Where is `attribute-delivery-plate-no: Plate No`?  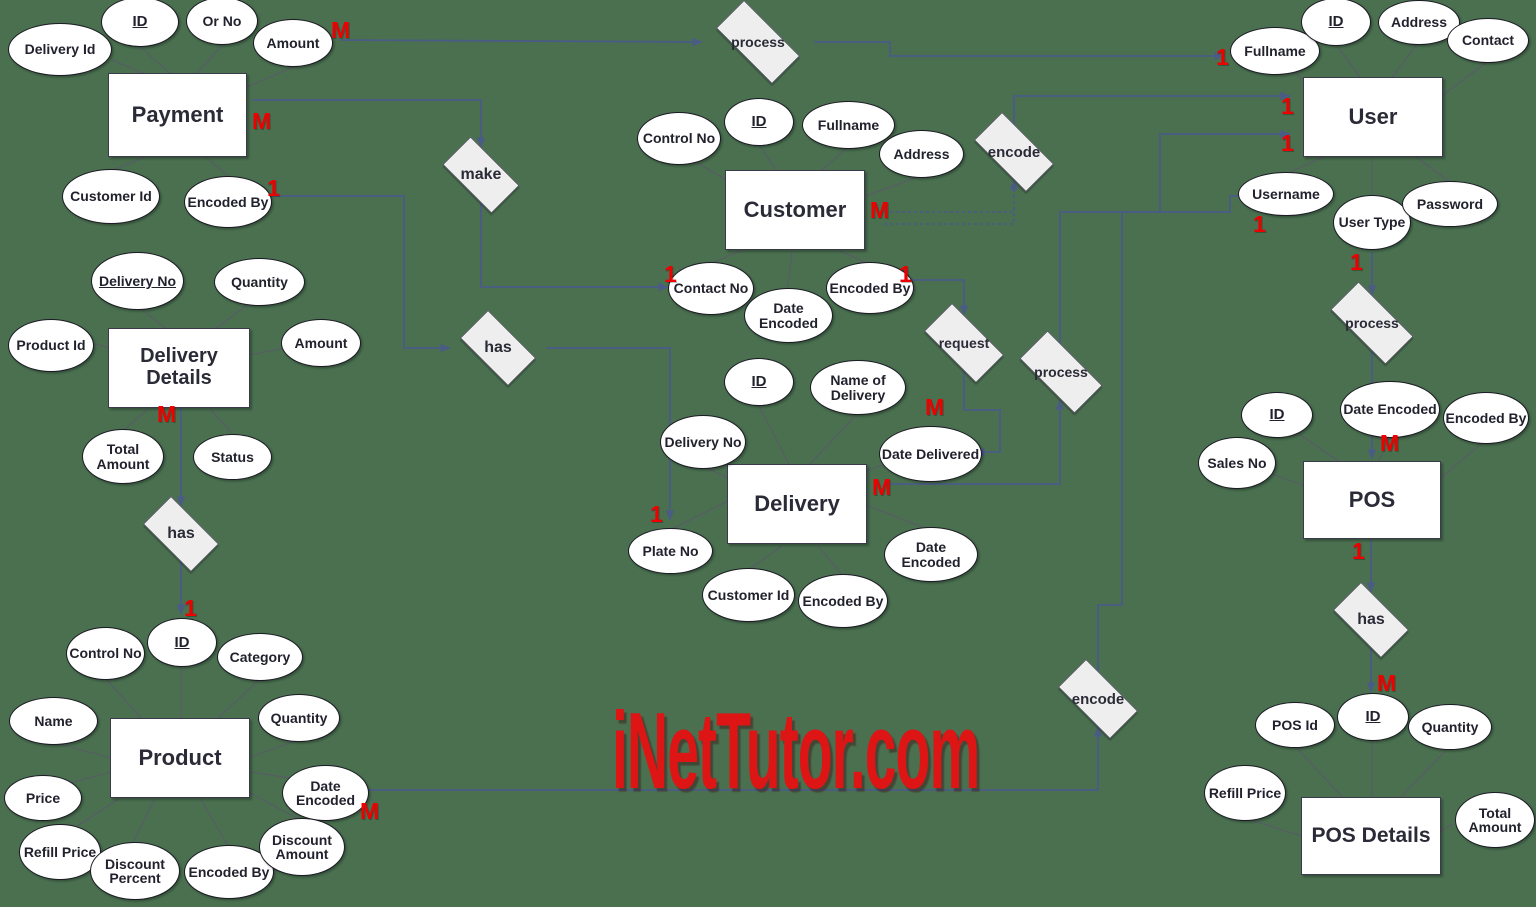
attribute-delivery-plate-no: Plate No is located at coordinates (670, 551).